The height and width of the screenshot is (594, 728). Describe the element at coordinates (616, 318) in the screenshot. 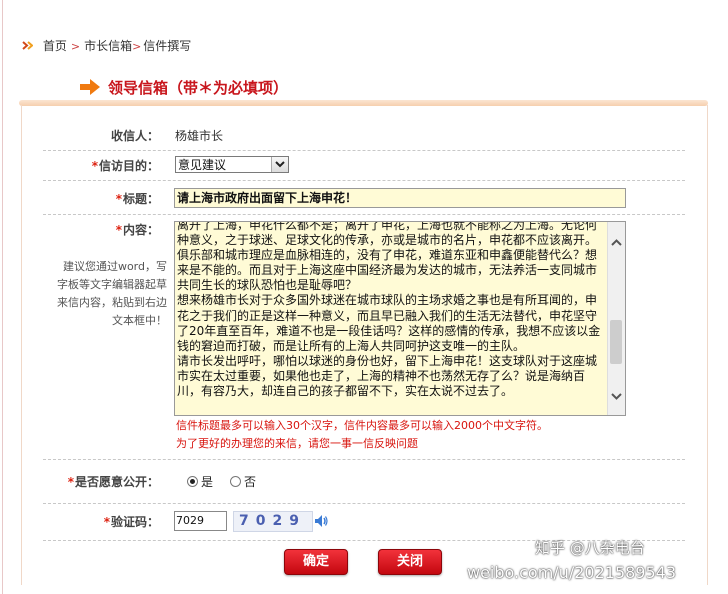

I see `textarea-scrollbar` at that location.